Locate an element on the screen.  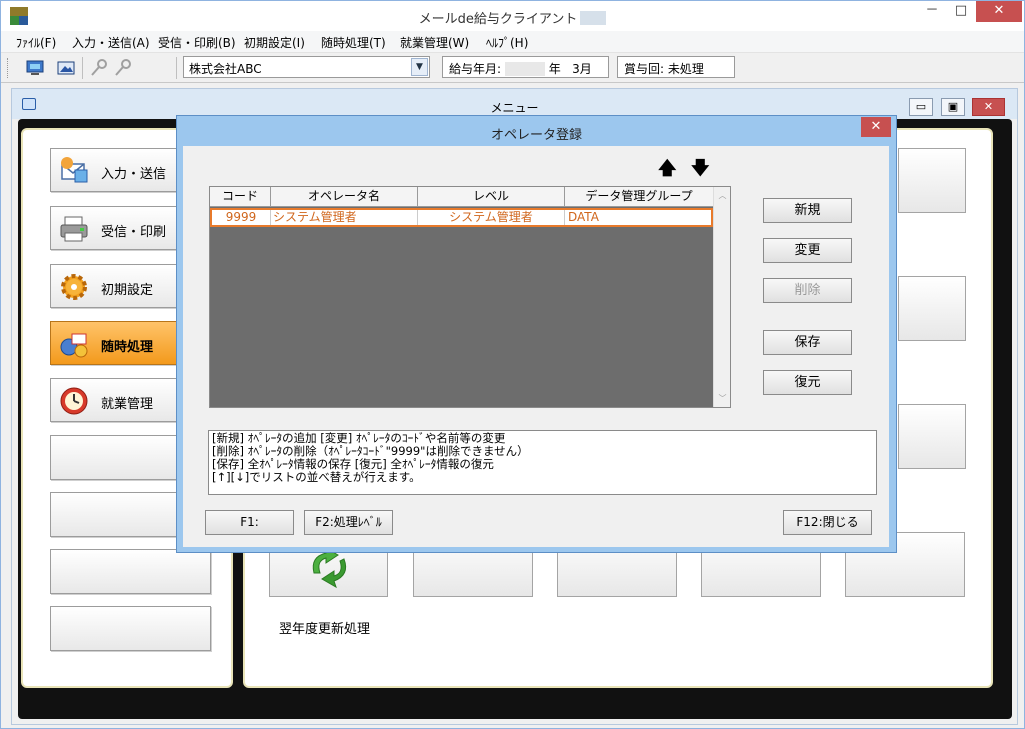
company-select-value: 株式会社ABC is located at coordinates (225, 69).